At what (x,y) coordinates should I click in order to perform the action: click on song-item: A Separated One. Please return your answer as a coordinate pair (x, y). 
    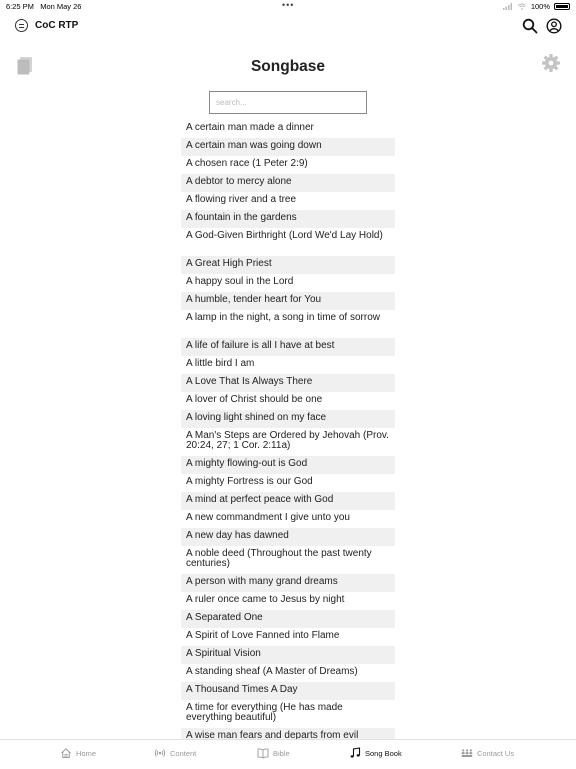
    Looking at the image, I should click on (288, 619).